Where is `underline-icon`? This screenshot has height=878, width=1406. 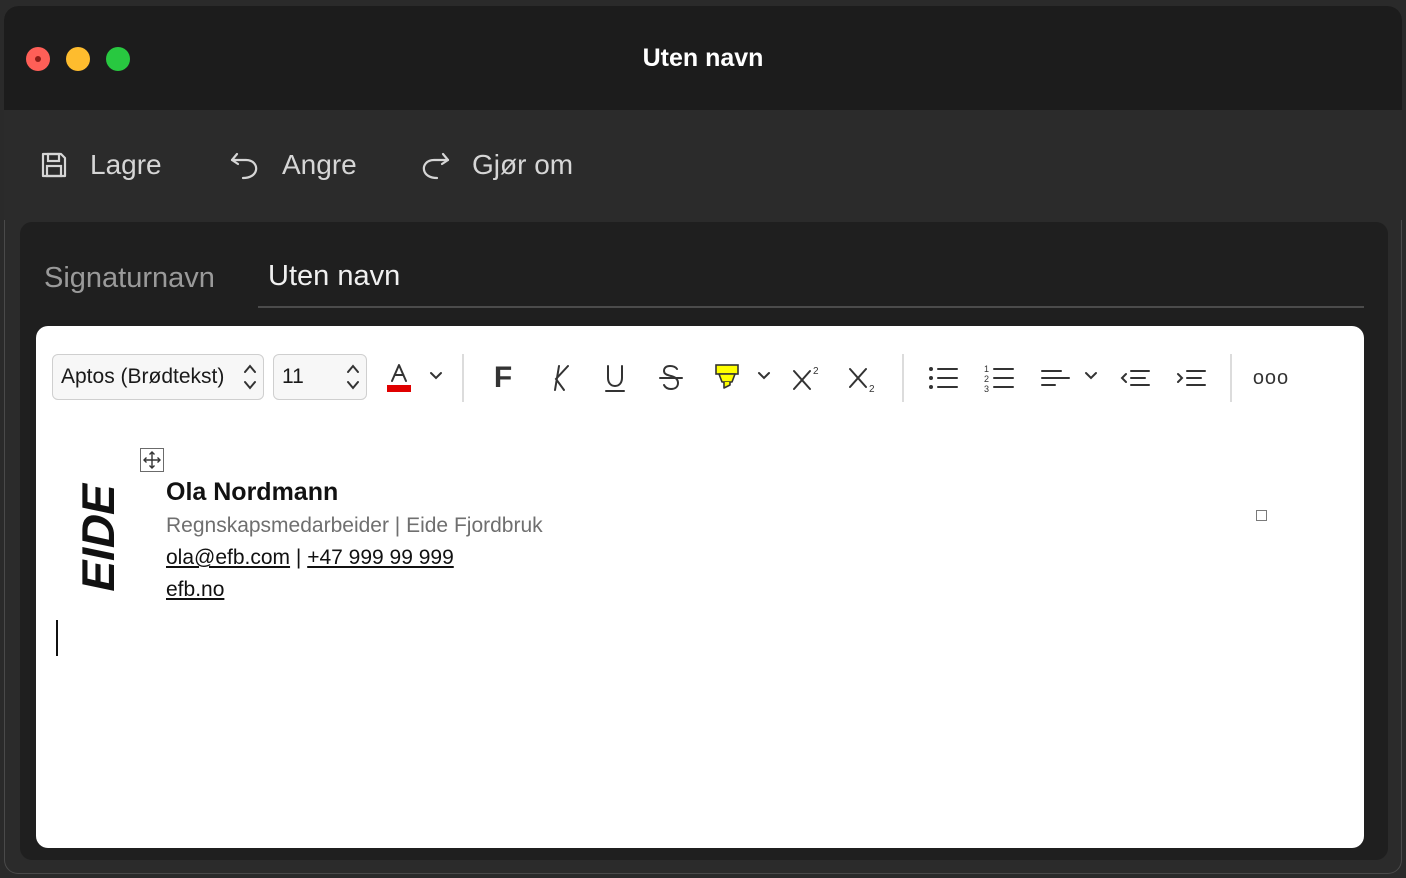
underline-icon is located at coordinates (615, 378).